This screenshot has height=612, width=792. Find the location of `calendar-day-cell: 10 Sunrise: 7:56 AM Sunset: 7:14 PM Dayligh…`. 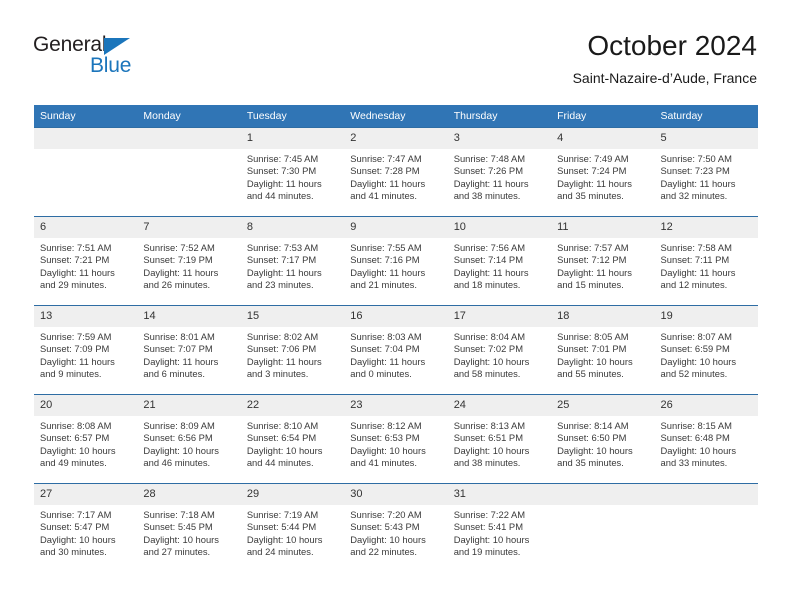

calendar-day-cell: 10 Sunrise: 7:56 AM Sunset: 7:14 PM Dayligh… is located at coordinates (499, 261).